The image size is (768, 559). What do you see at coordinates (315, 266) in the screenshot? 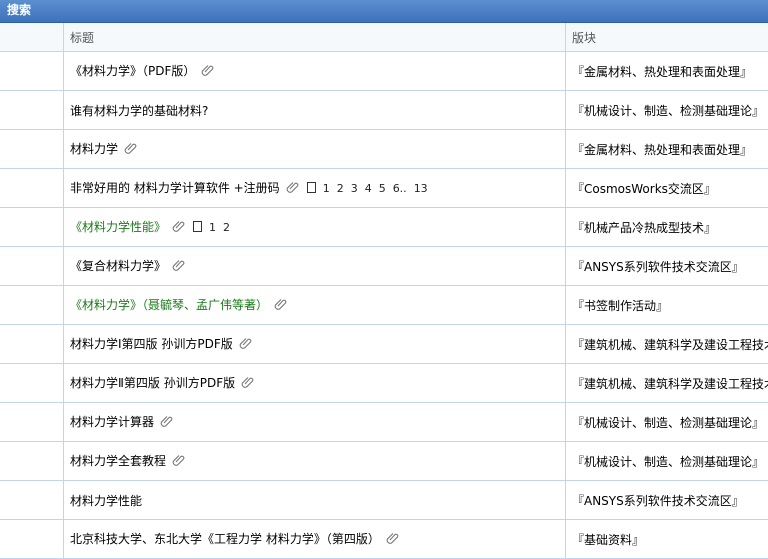
I see `title-cell: 《复合材料力学》` at bounding box center [315, 266].